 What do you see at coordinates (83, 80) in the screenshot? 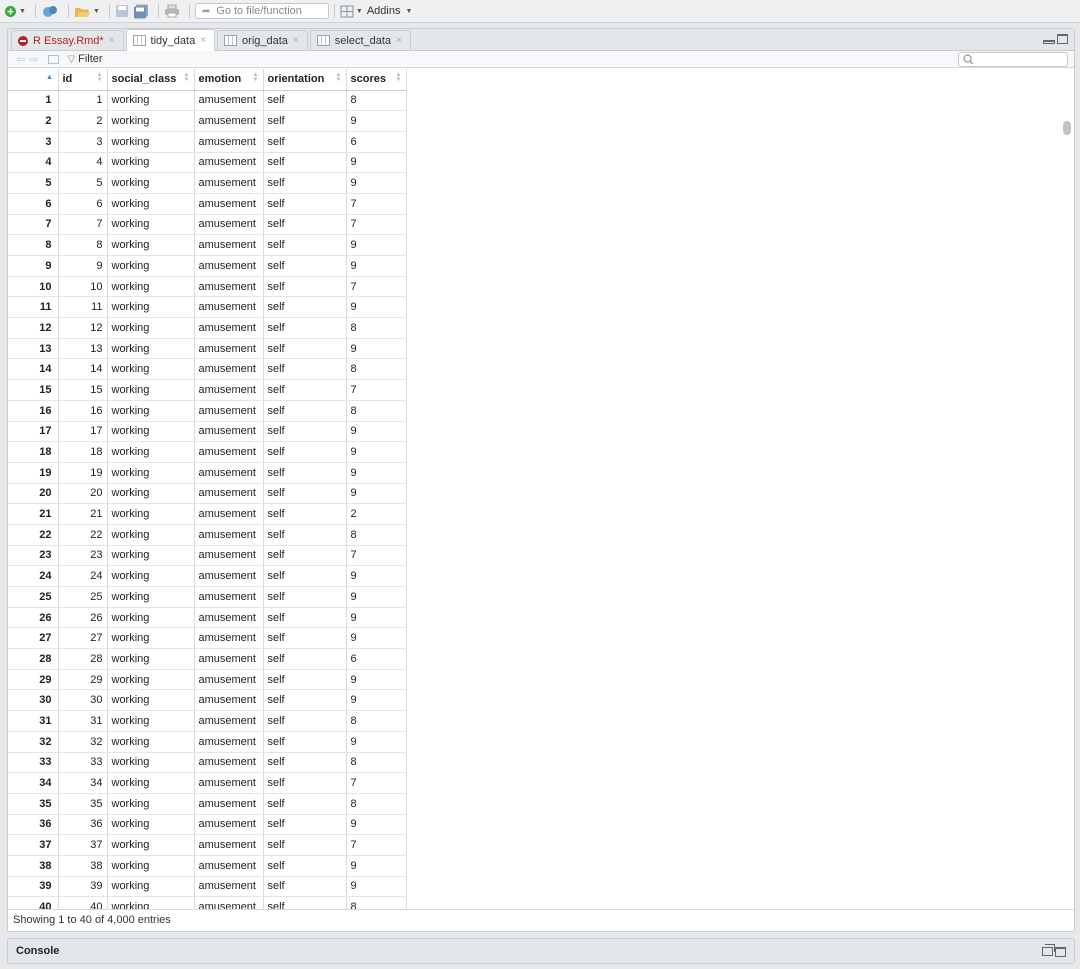
I see `column-header-id: id ▲ ▼` at bounding box center [83, 80].